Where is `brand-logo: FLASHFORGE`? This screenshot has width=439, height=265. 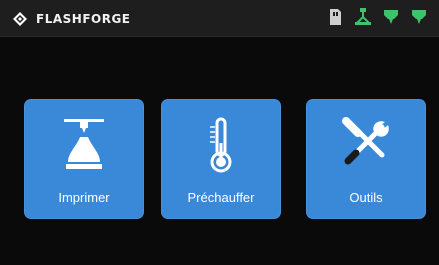
brand-logo: FLASHFORGE is located at coordinates (70, 19).